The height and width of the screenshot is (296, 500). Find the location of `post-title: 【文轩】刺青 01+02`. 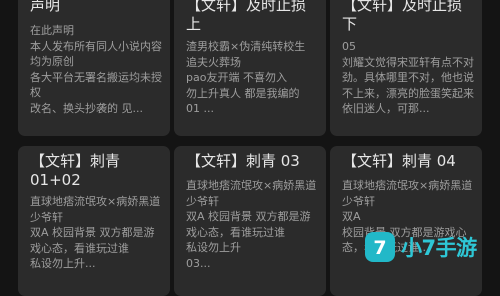

post-title: 【文轩】刺青 01+02 is located at coordinates (75, 170).